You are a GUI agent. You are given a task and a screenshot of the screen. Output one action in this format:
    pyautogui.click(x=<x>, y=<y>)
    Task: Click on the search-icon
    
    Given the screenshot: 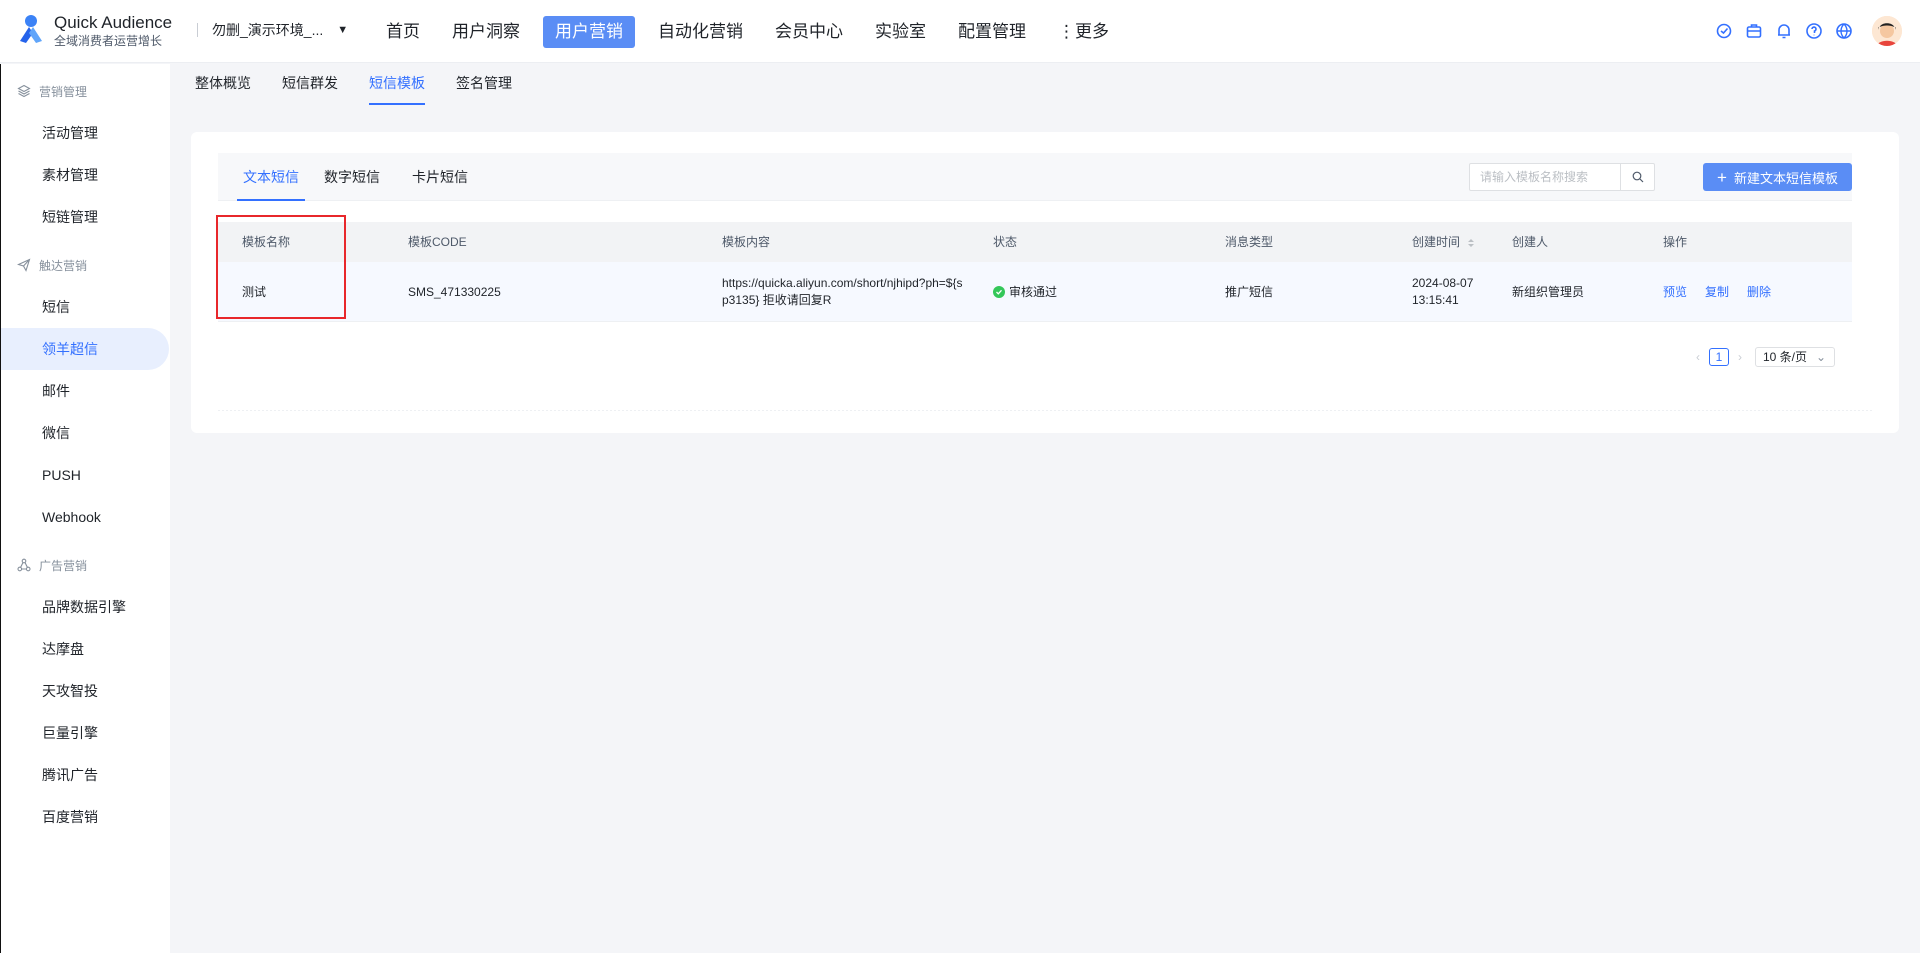 What is the action you would take?
    pyautogui.click(x=1637, y=177)
    